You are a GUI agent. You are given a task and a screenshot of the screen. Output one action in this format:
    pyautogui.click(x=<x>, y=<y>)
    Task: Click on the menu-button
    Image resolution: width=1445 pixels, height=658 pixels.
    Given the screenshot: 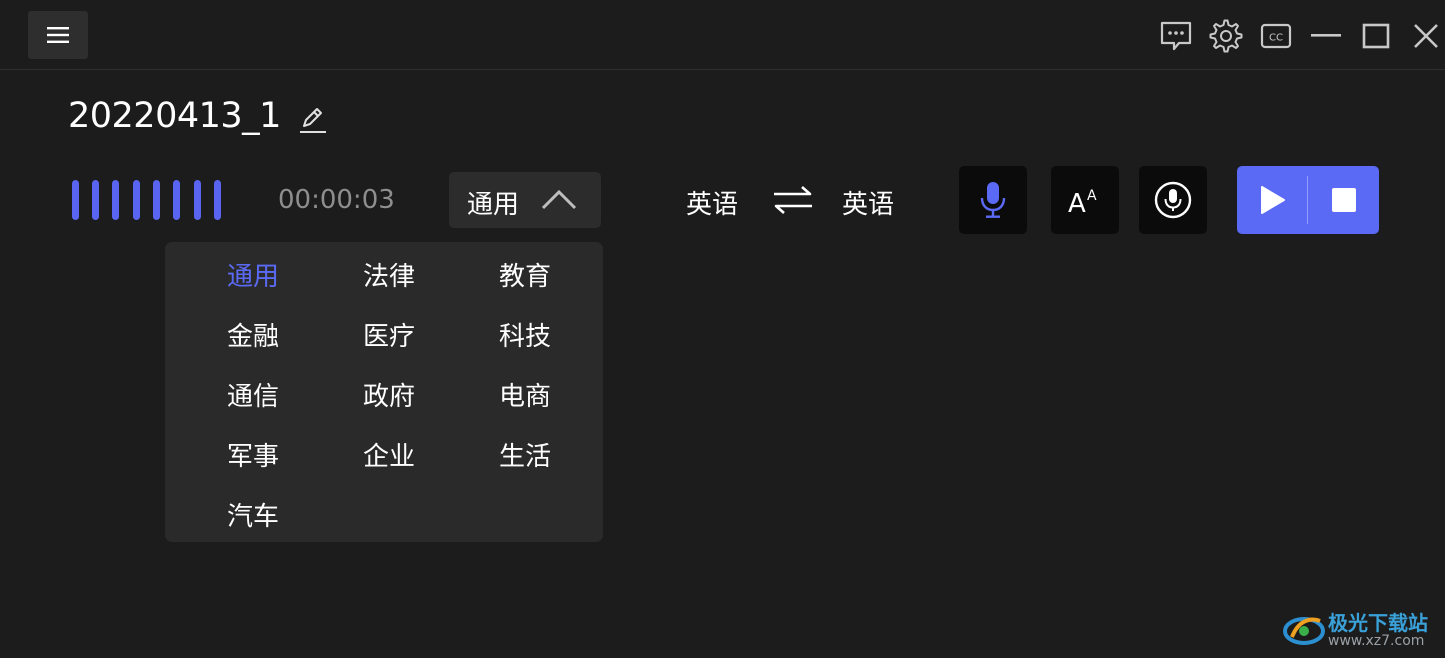 What is the action you would take?
    pyautogui.click(x=58, y=35)
    